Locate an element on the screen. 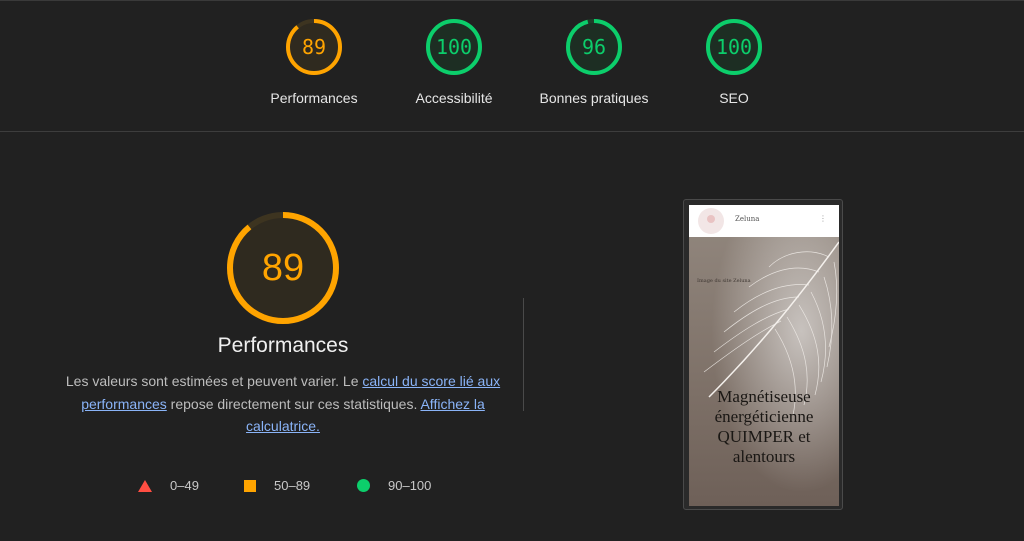  gauge-score: 96 is located at coordinates (594, 47).